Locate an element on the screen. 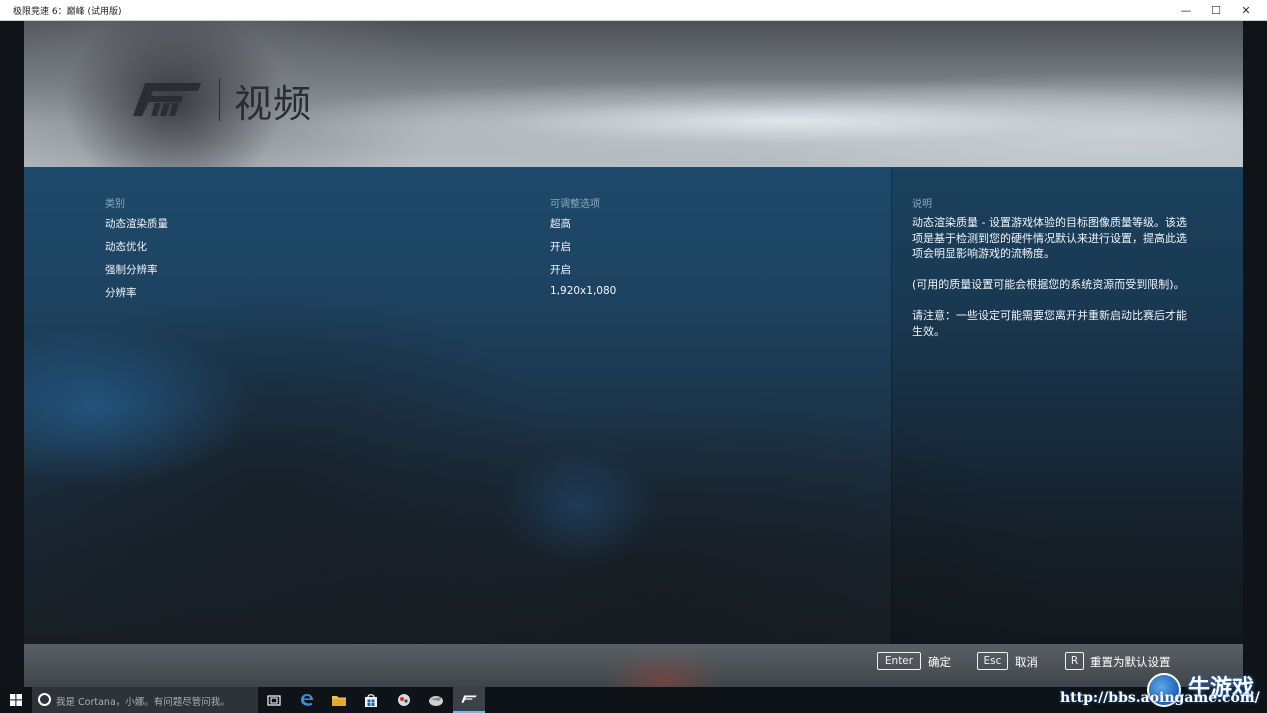 The image size is (1267, 713). options-column-header: 可调整选项 is located at coordinates (575, 204).